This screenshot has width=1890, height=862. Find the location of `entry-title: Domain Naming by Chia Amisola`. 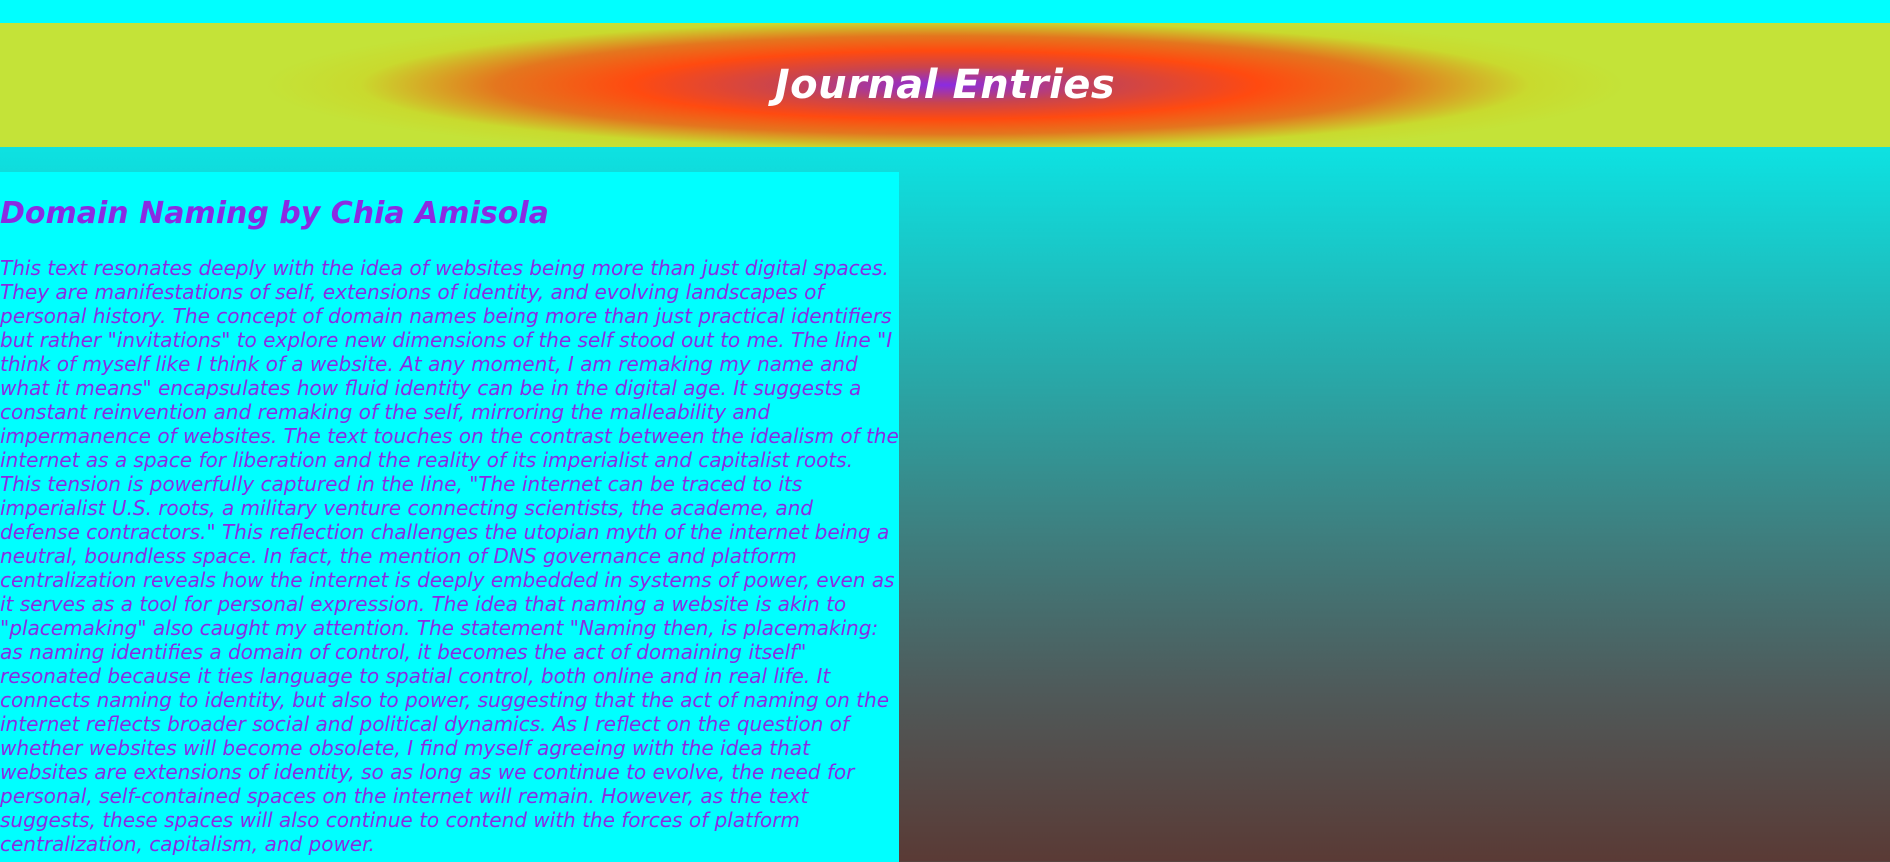

entry-title: Domain Naming by Chia Amisola is located at coordinates (274, 213).